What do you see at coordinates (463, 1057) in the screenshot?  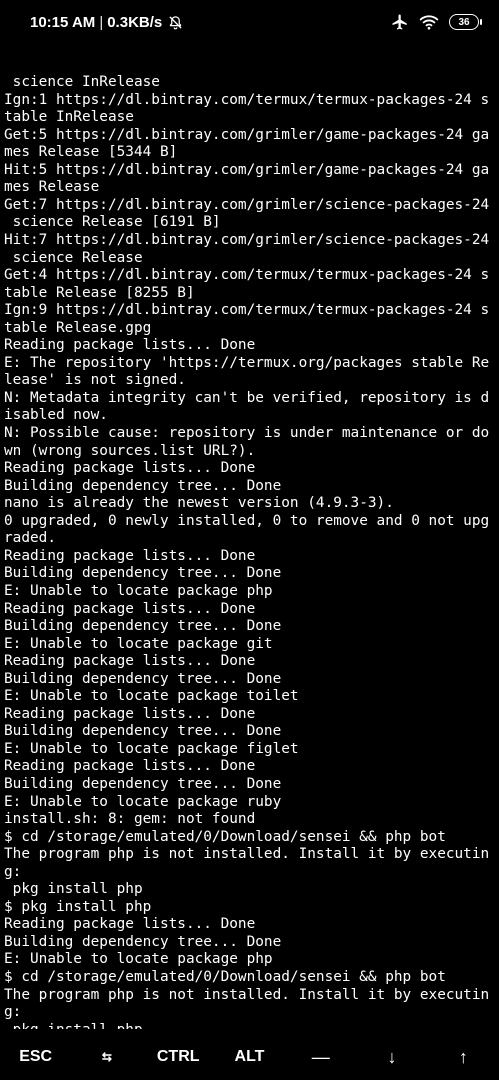 I see `arrow-up-key: ↑` at bounding box center [463, 1057].